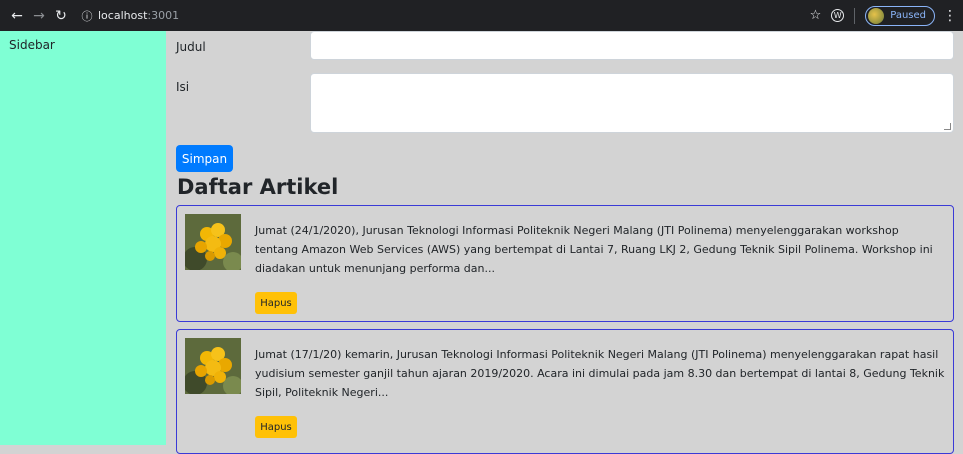  I want to click on url-host: localhost, so click(123, 15).